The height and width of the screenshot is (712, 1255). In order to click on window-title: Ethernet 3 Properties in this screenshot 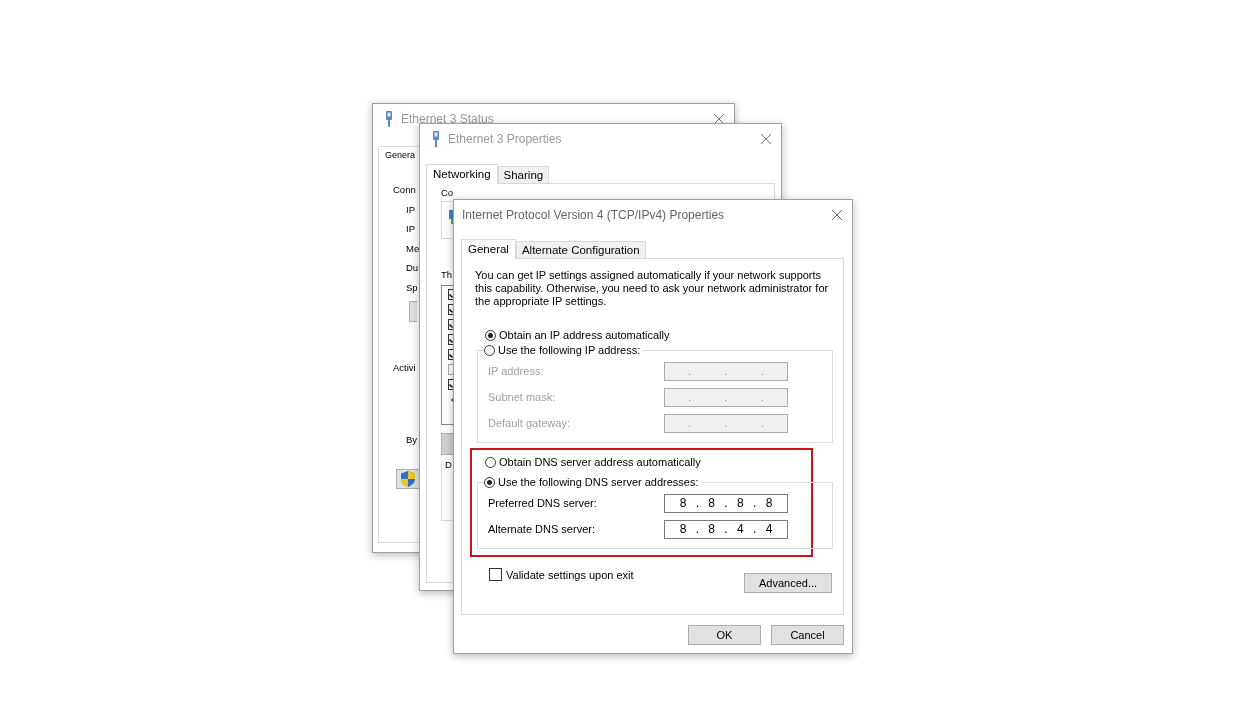, I will do `click(505, 139)`.